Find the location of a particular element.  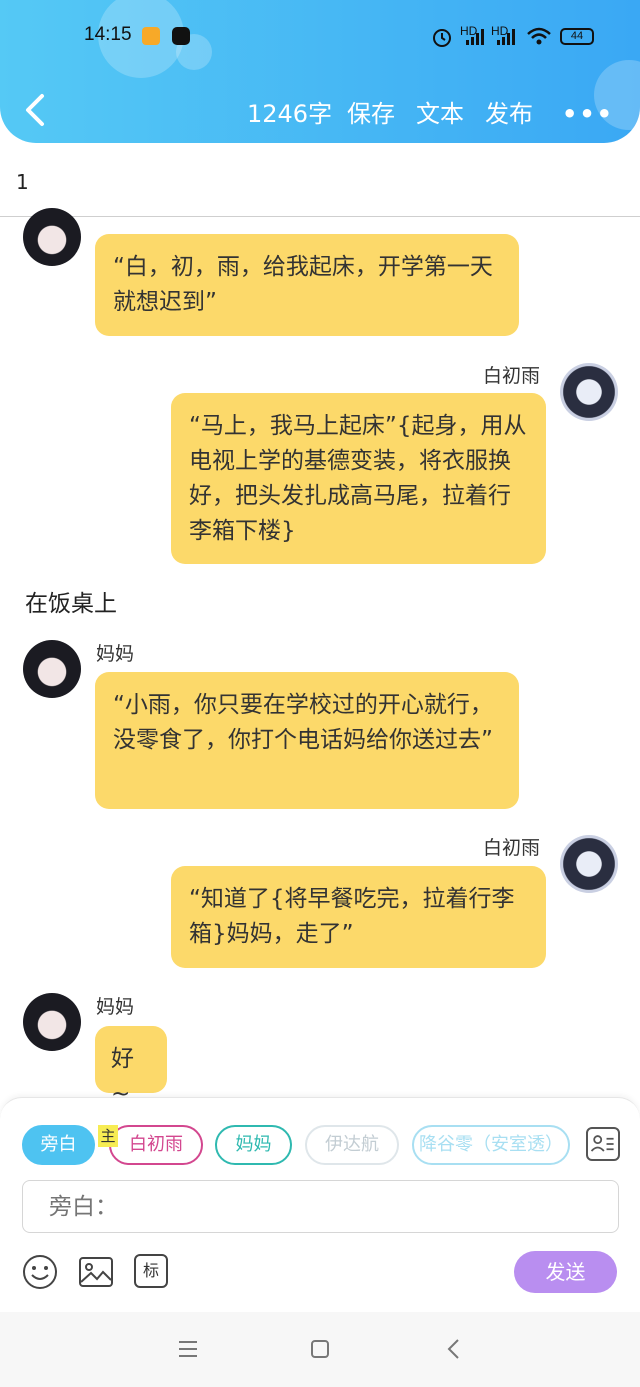

message-input is located at coordinates (320, 1206).